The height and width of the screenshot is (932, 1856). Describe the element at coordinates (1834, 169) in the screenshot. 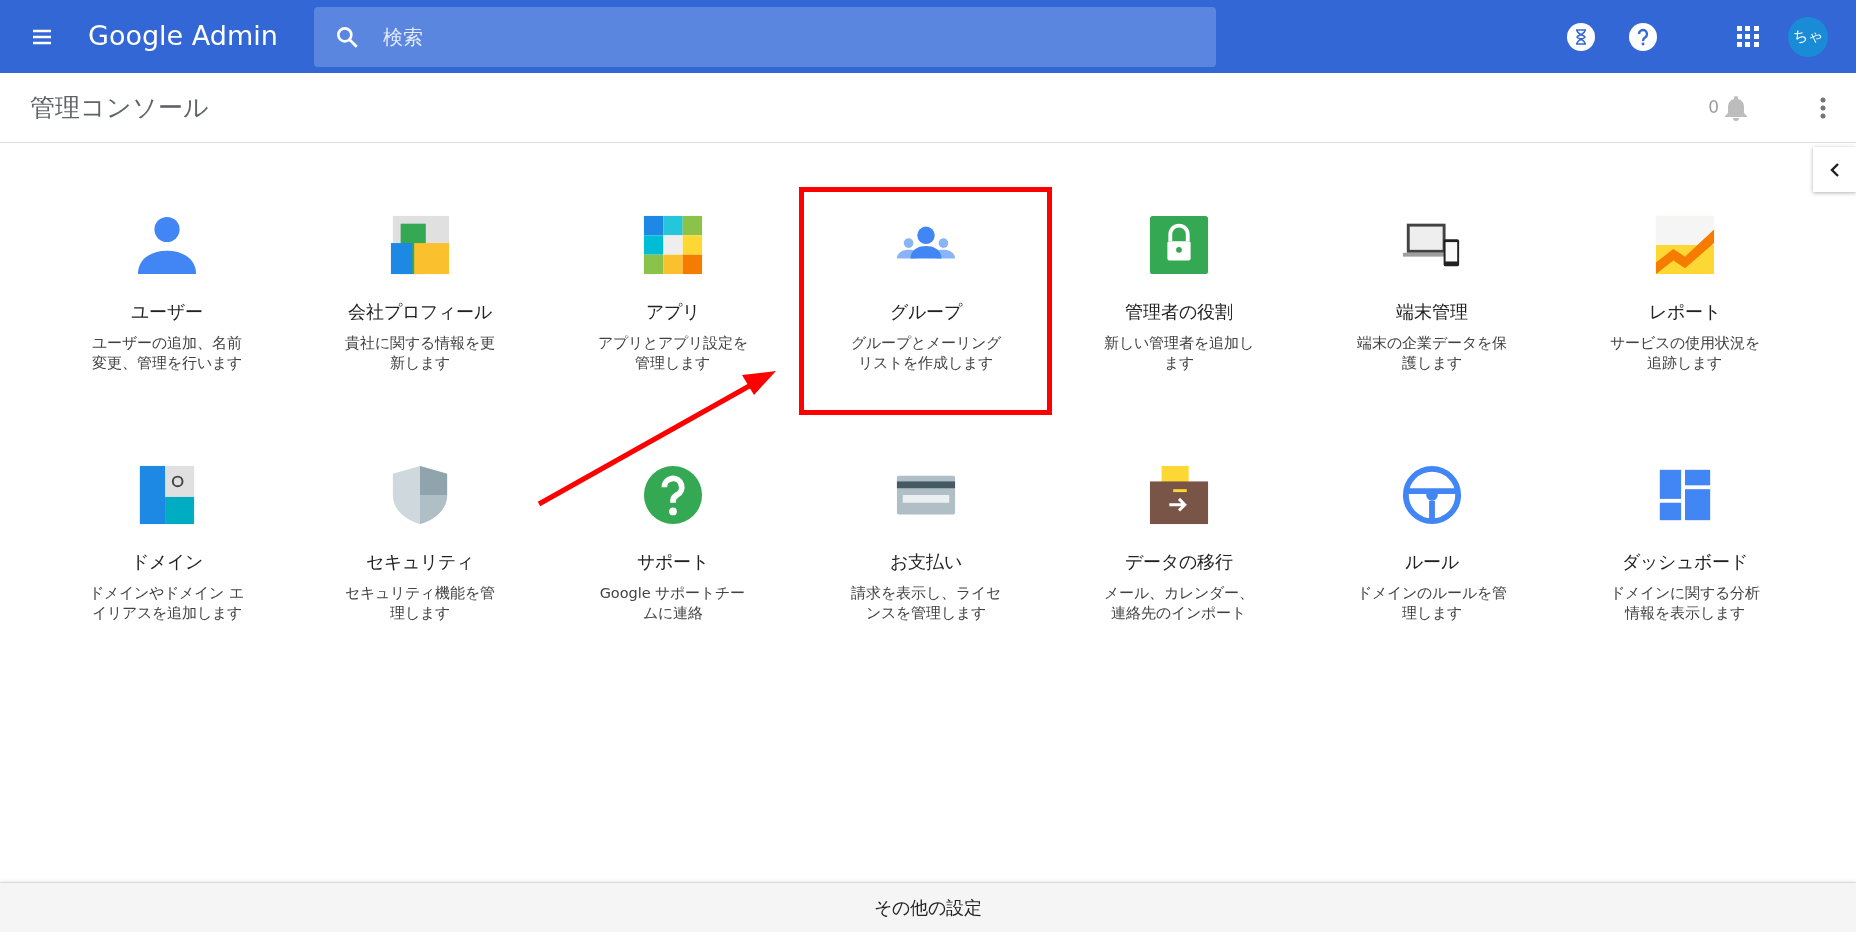

I see `chevron-left-icon` at that location.